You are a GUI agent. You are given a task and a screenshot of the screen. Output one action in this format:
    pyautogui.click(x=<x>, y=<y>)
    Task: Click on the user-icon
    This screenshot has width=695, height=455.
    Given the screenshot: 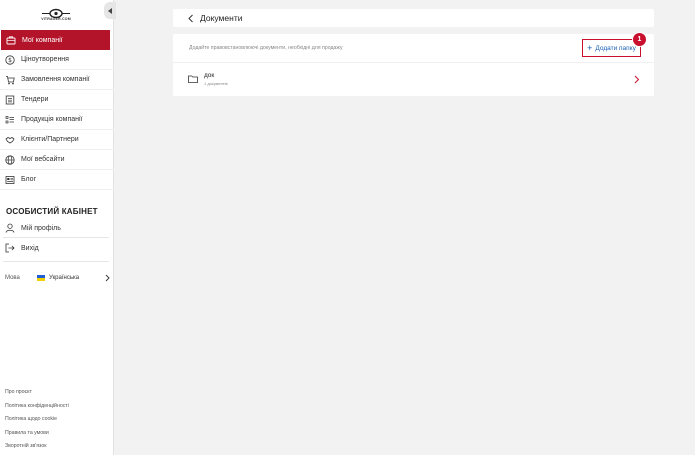 What is the action you would take?
    pyautogui.click(x=10, y=228)
    